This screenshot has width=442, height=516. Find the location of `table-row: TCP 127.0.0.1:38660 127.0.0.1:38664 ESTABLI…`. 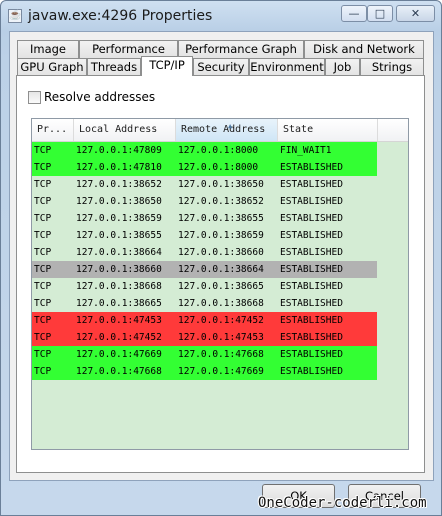

table-row: TCP 127.0.0.1:38660 127.0.0.1:38664 ESTABLI… is located at coordinates (204, 269).